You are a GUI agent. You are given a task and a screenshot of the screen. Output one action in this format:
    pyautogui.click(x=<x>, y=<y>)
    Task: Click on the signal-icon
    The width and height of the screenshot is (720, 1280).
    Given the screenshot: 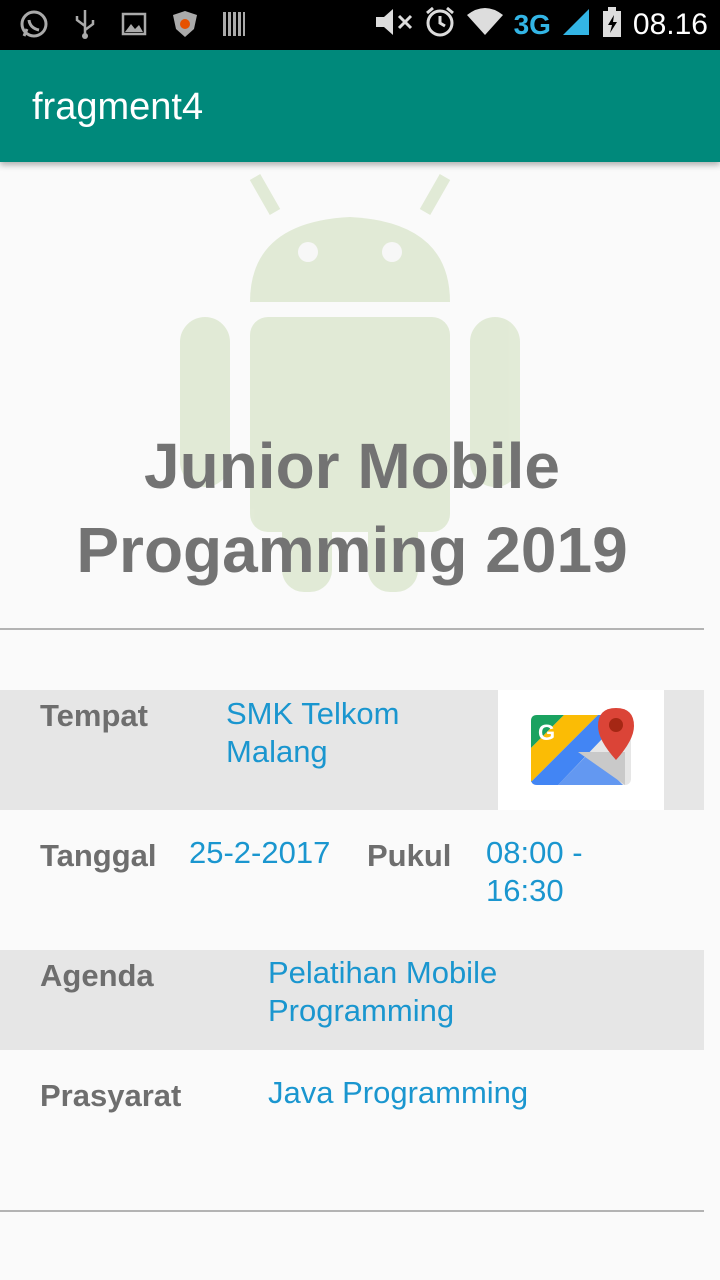 What is the action you would take?
    pyautogui.click(x=576, y=24)
    